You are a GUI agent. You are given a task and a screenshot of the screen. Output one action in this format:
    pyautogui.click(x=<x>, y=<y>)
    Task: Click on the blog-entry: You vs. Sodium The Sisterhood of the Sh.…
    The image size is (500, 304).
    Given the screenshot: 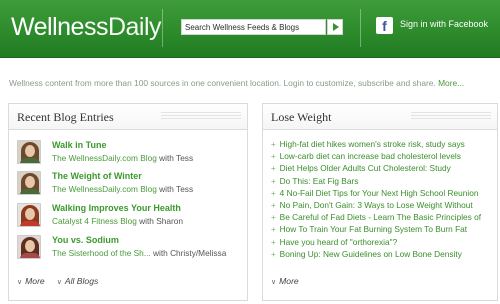 What is the action you would take?
    pyautogui.click(x=131, y=248)
    